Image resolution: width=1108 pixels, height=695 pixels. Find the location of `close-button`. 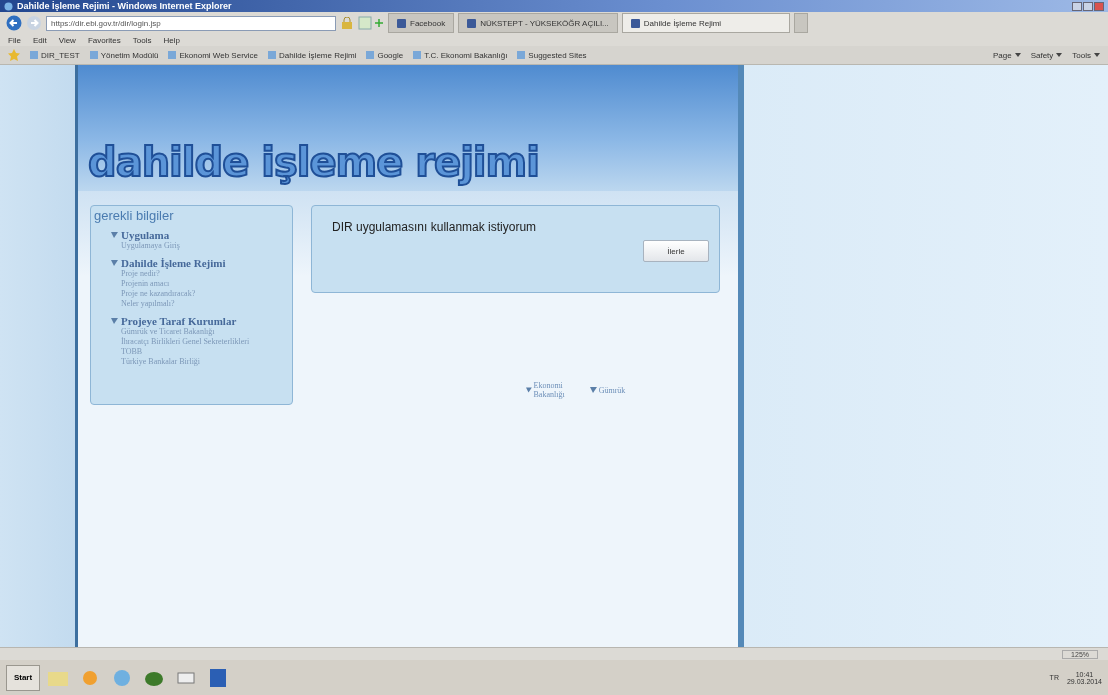

close-button is located at coordinates (1099, 6).